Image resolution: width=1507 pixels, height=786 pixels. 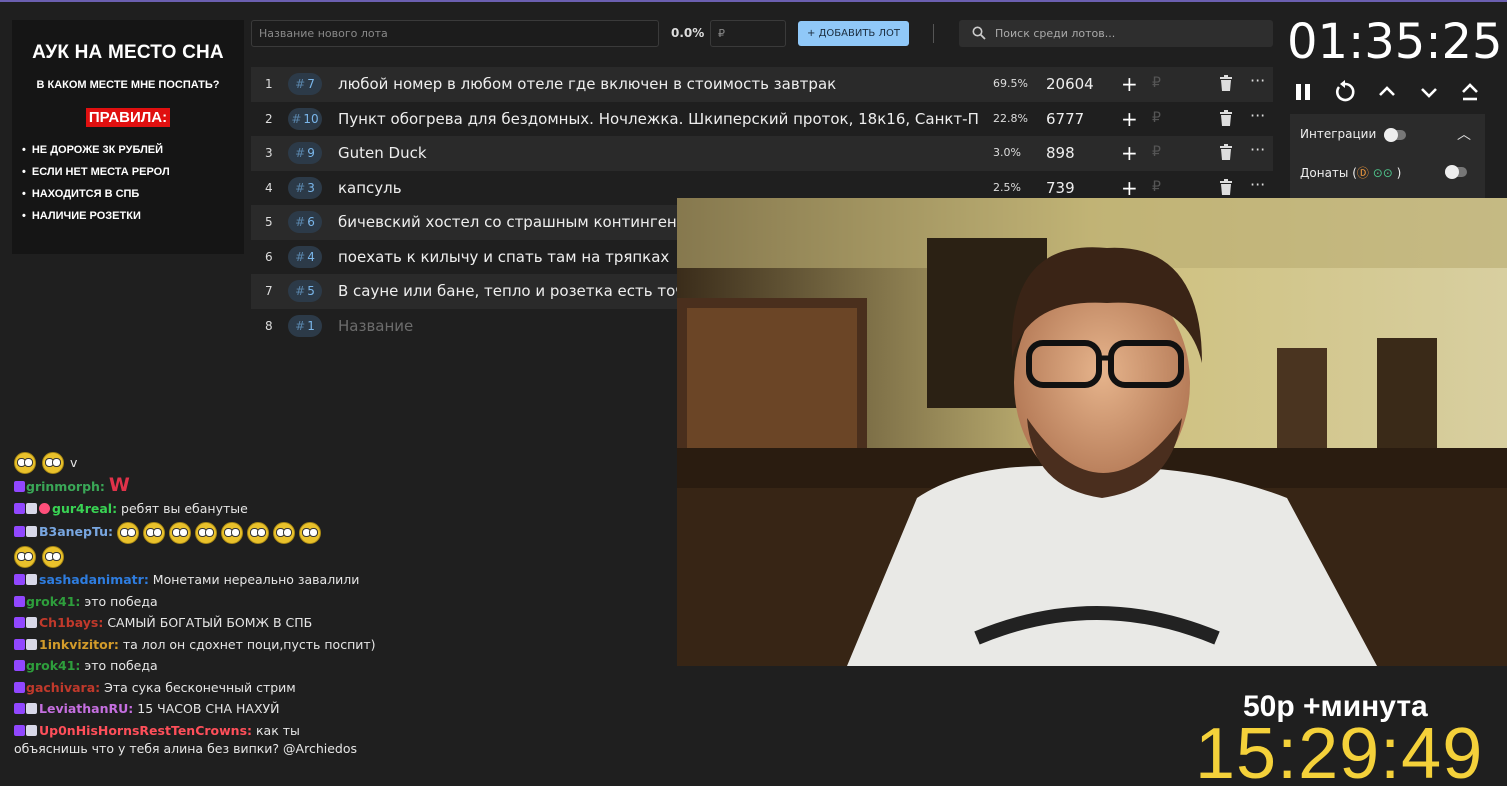 What do you see at coordinates (311, 187) in the screenshot?
I see `lot-id: 3` at bounding box center [311, 187].